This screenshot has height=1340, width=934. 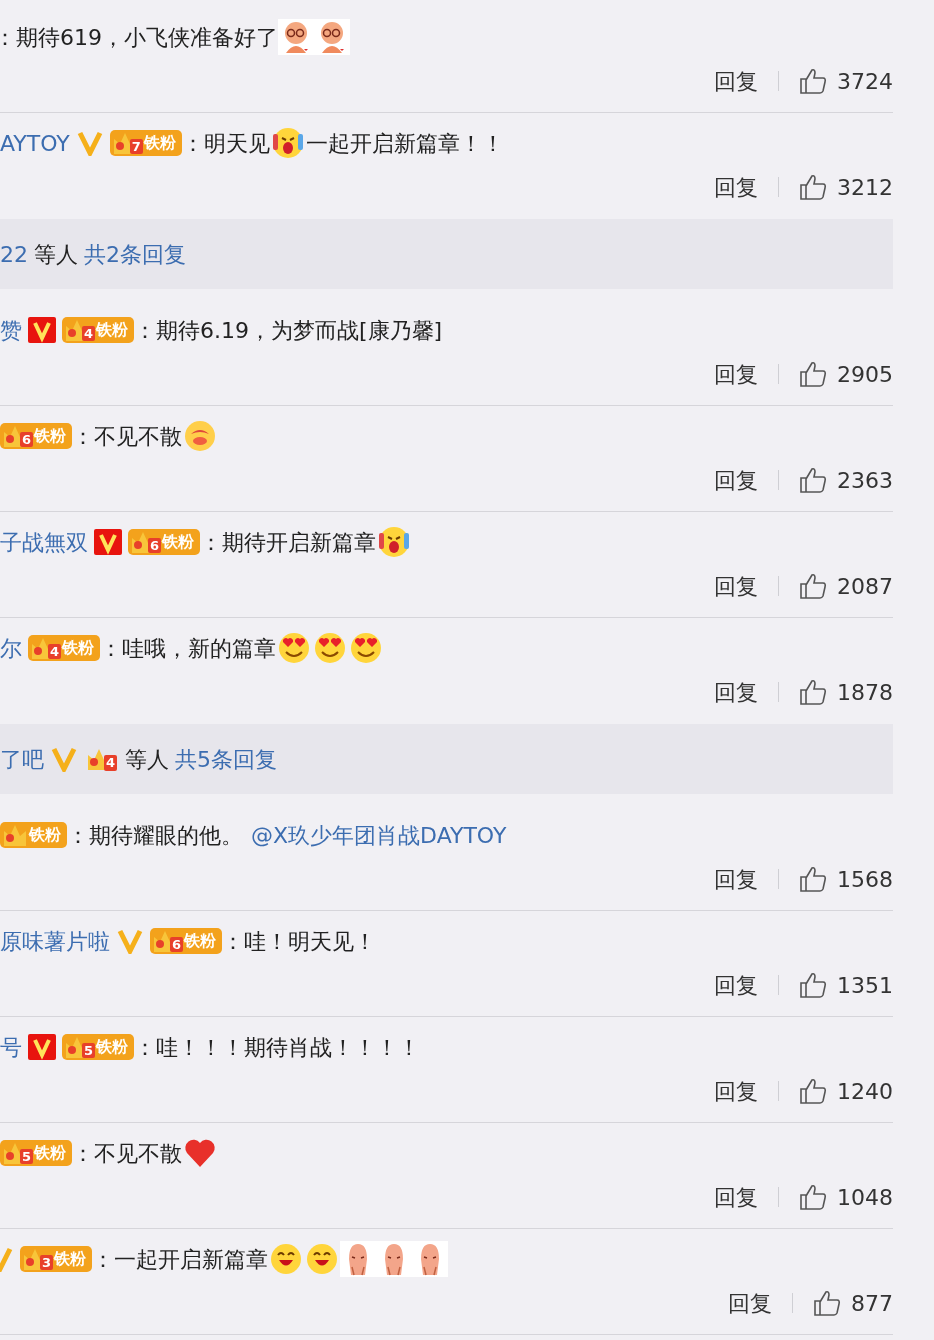 I want to click on like-count: 3724, so click(x=865, y=81).